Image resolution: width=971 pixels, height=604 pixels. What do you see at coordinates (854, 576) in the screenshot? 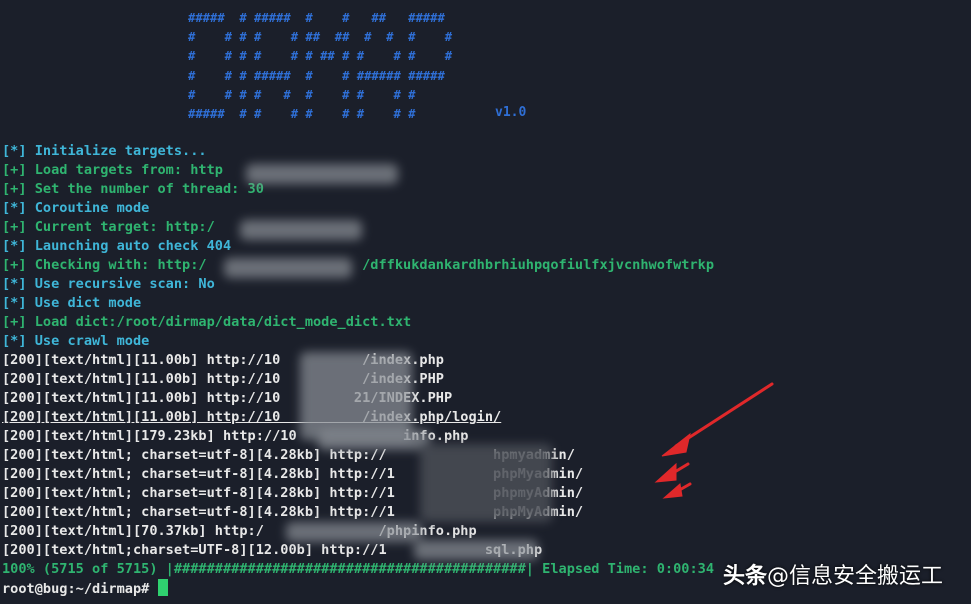
I see `watermark-account: @信息安全搬运工` at bounding box center [854, 576].